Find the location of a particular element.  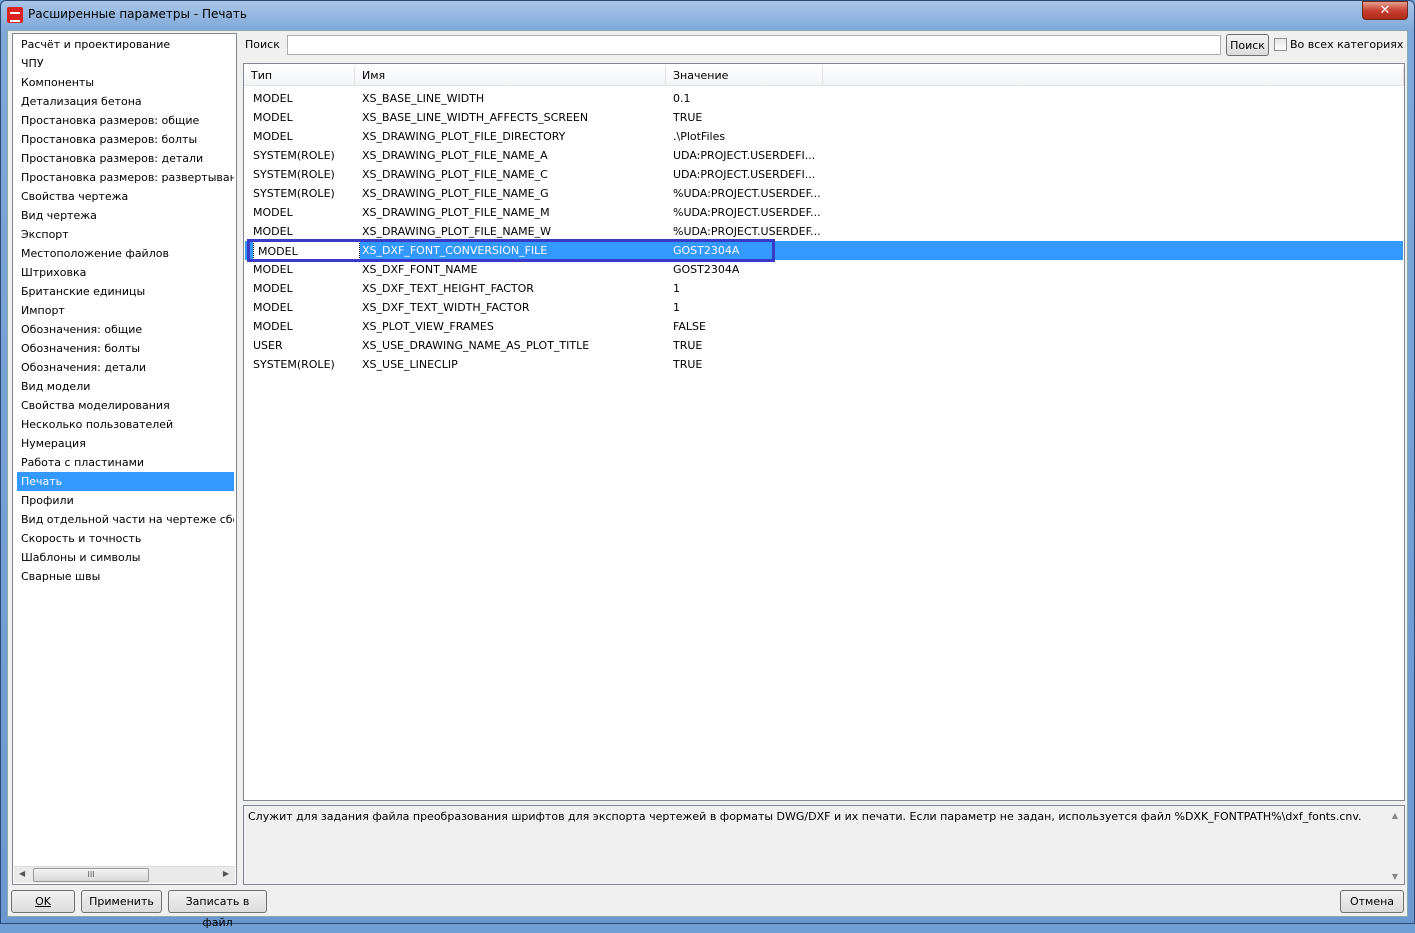

cell-name: XS_BASE_LINE_WIDTH is located at coordinates (423, 98).